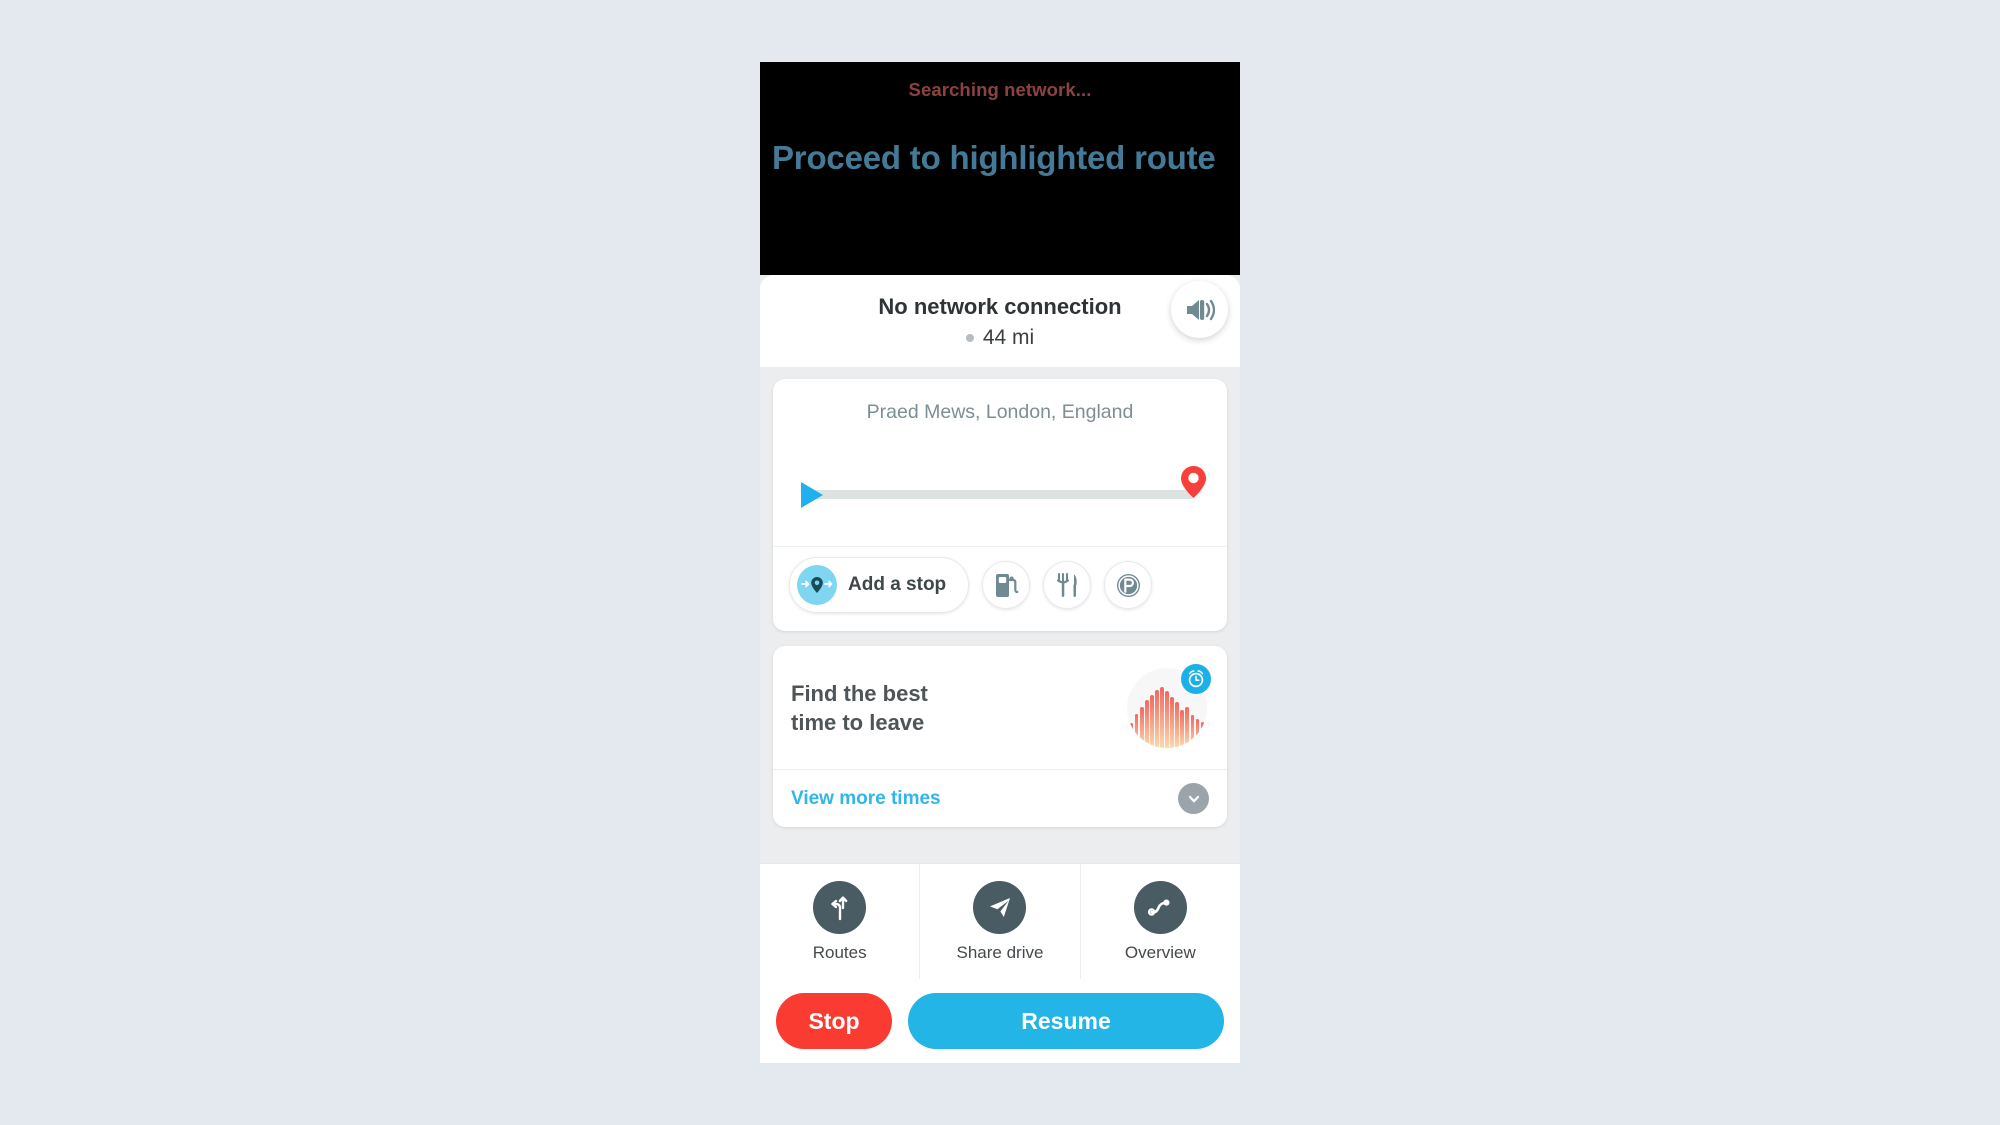 This screenshot has width=2000, height=1125. What do you see at coordinates (1066, 1021) in the screenshot?
I see `resume-button: Resume` at bounding box center [1066, 1021].